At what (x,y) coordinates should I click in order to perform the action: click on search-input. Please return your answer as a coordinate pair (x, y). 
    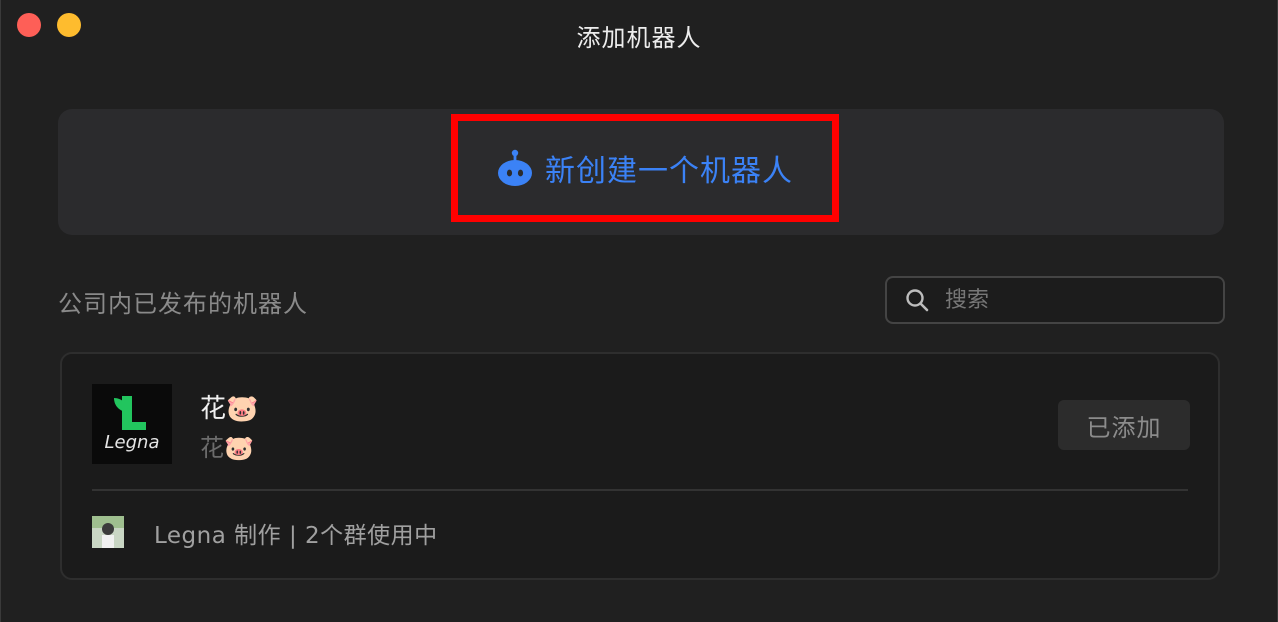
    Looking at the image, I should click on (1070, 300).